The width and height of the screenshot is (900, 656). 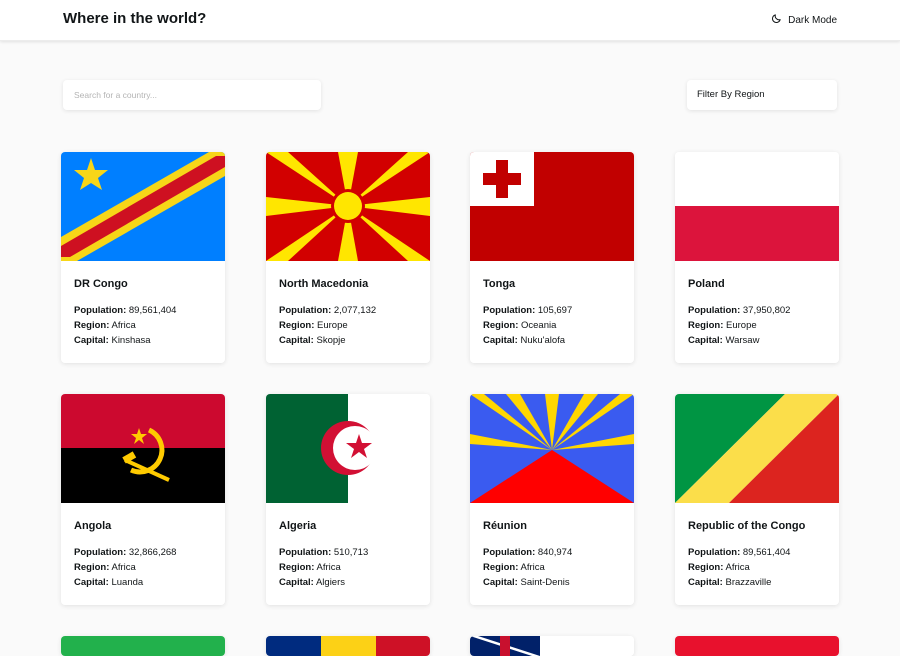 I want to click on population-value: 32,866,268, so click(x=152, y=552).